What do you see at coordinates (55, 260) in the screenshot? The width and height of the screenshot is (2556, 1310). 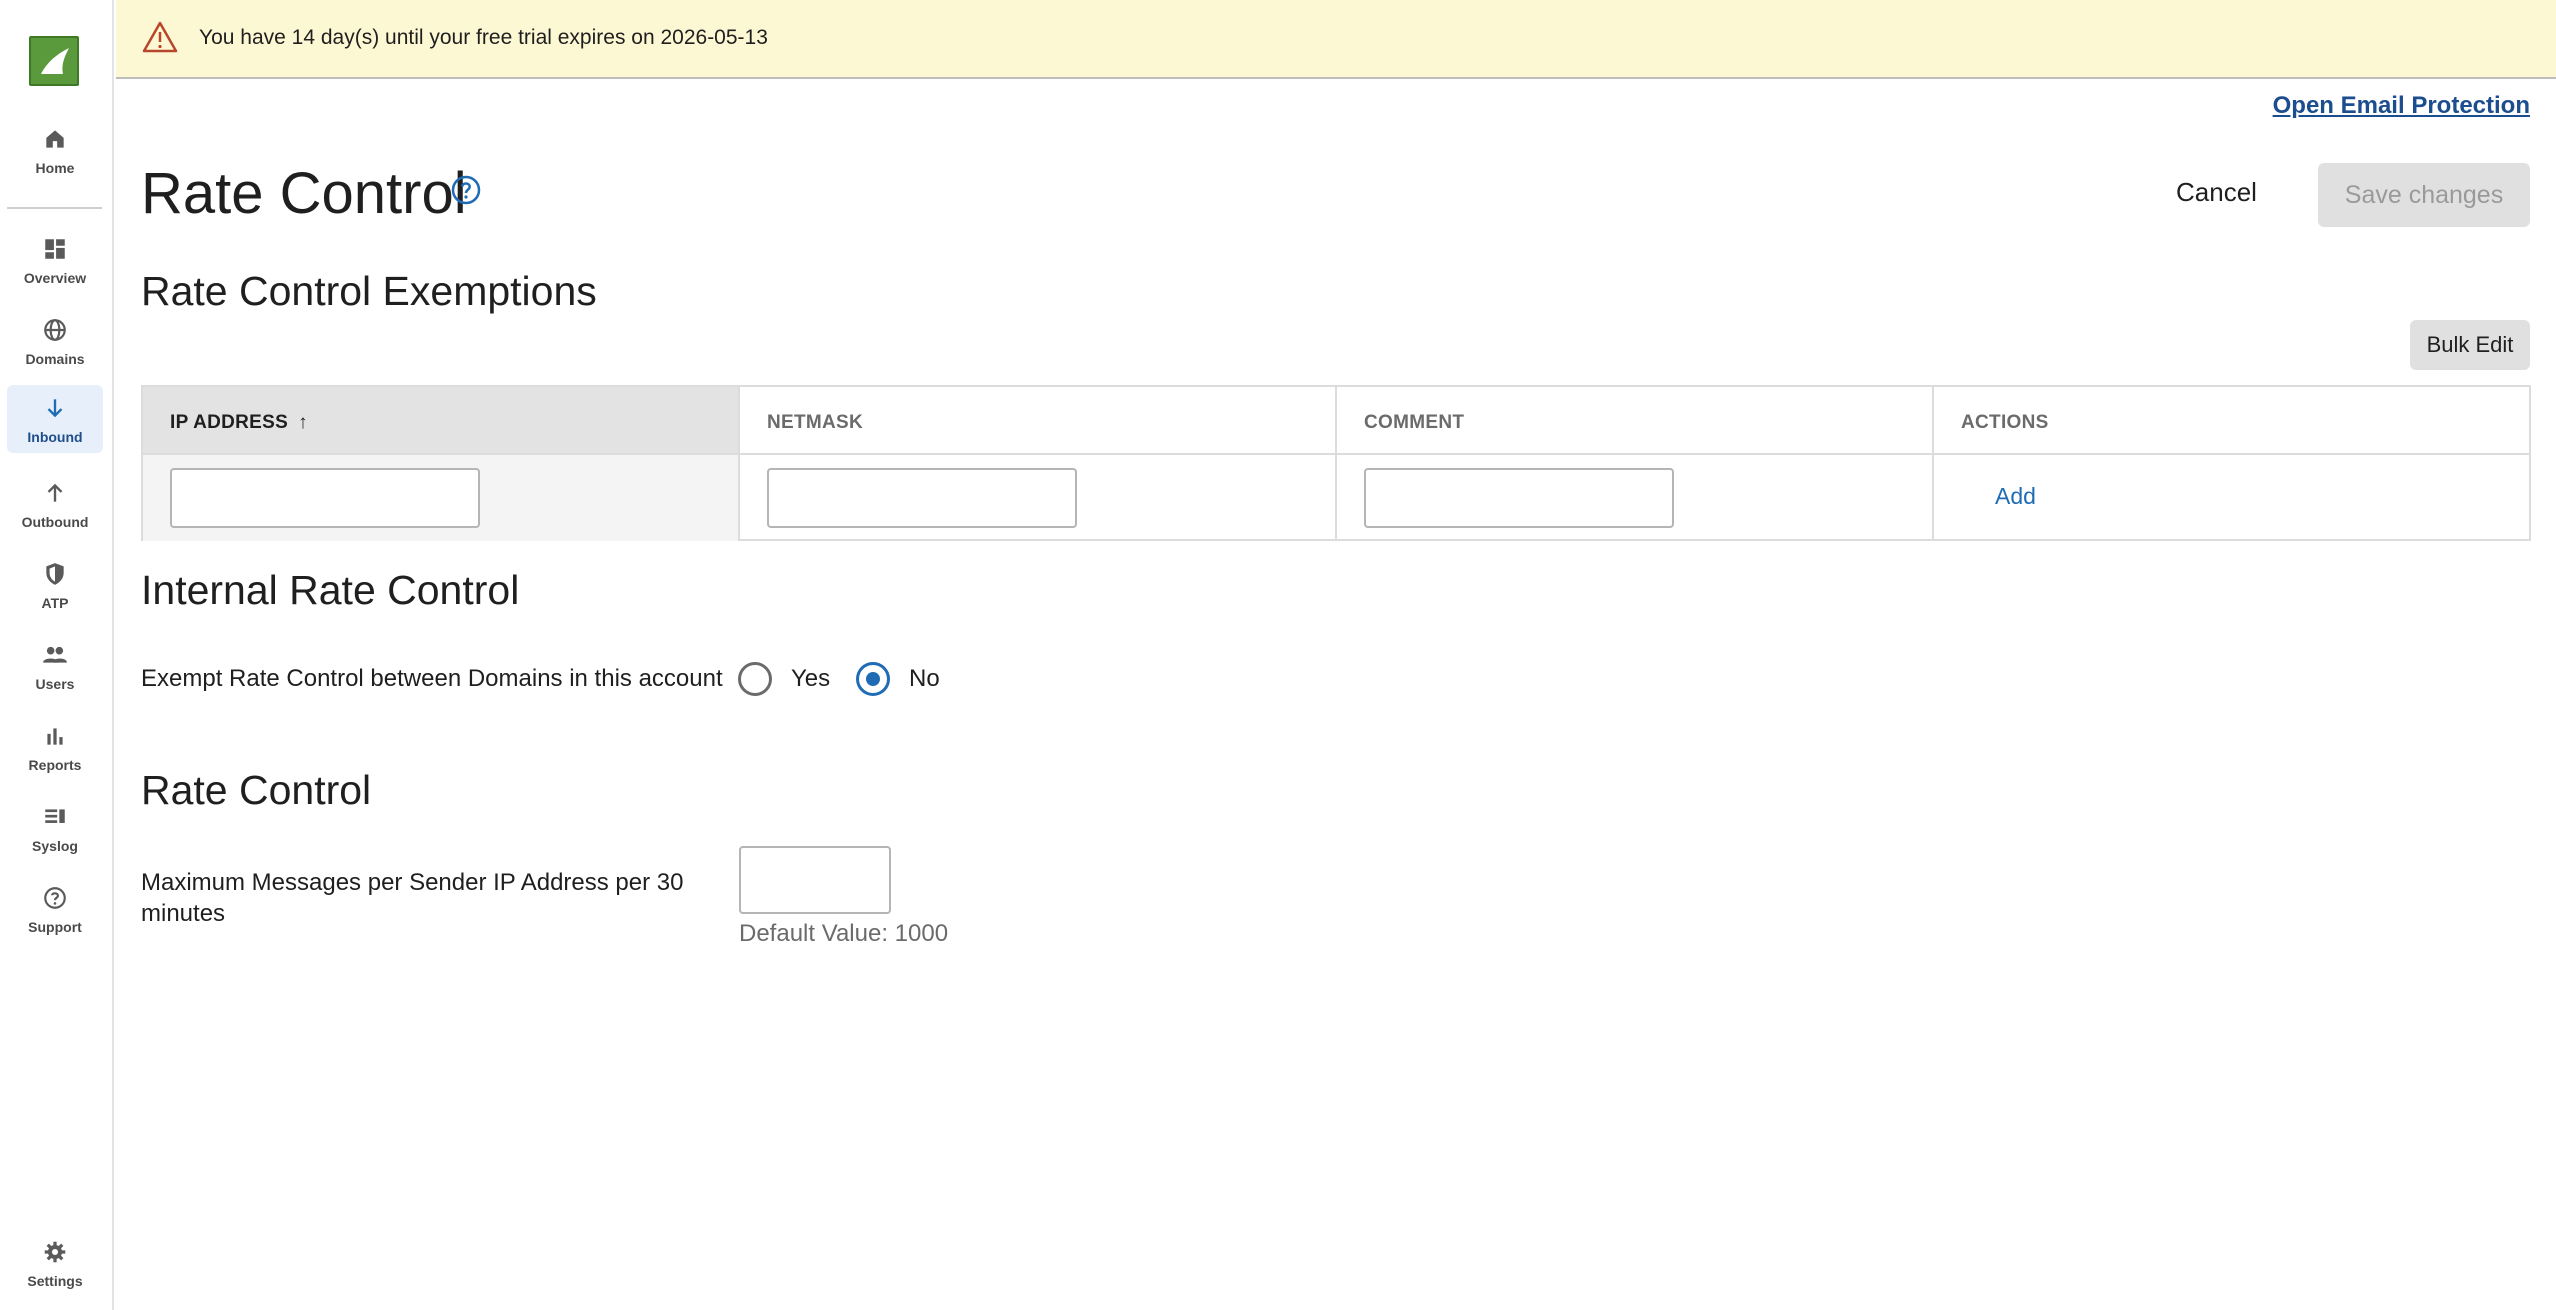 I see `sidebar-item-overview: Overview` at bounding box center [55, 260].